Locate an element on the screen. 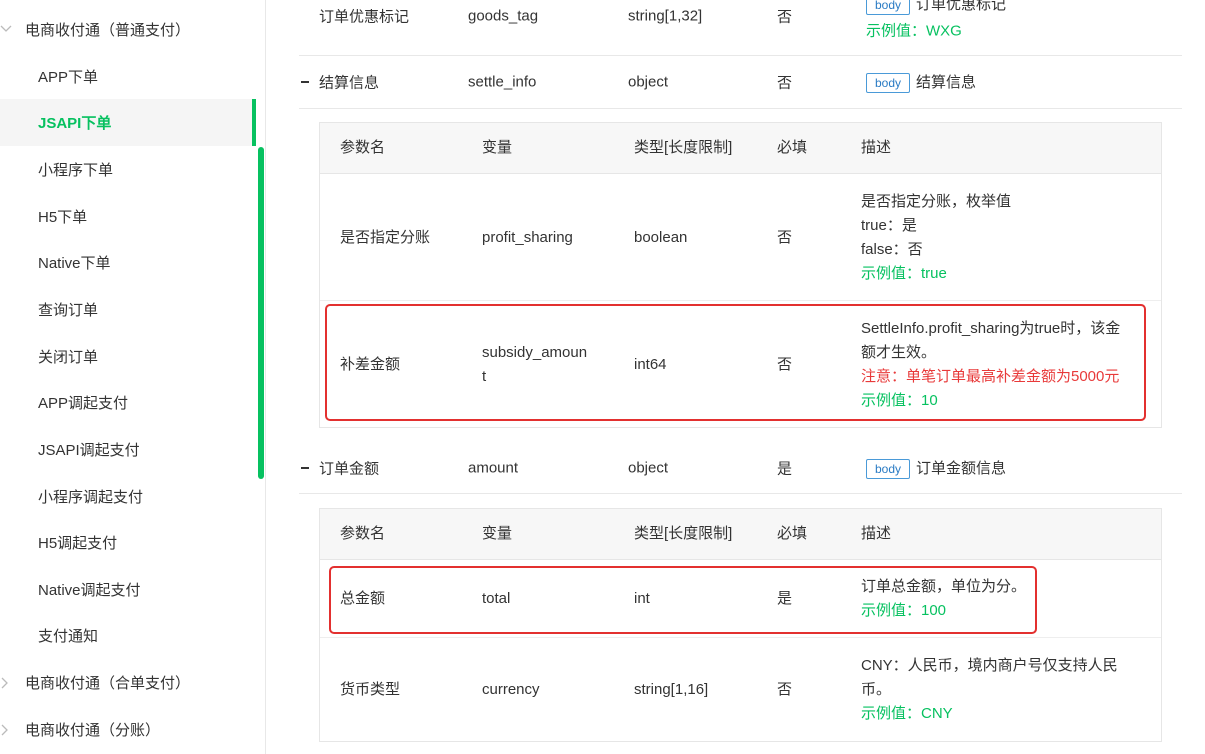 The height and width of the screenshot is (754, 1205). param-example: 示例值：true is located at coordinates (904, 273).